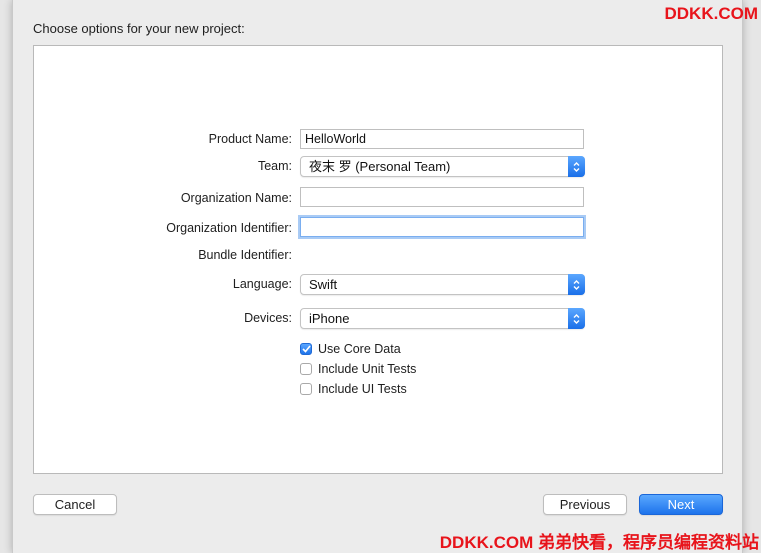 This screenshot has height=553, width=761. Describe the element at coordinates (75, 504) in the screenshot. I see `cancel-button: Cancel` at that location.